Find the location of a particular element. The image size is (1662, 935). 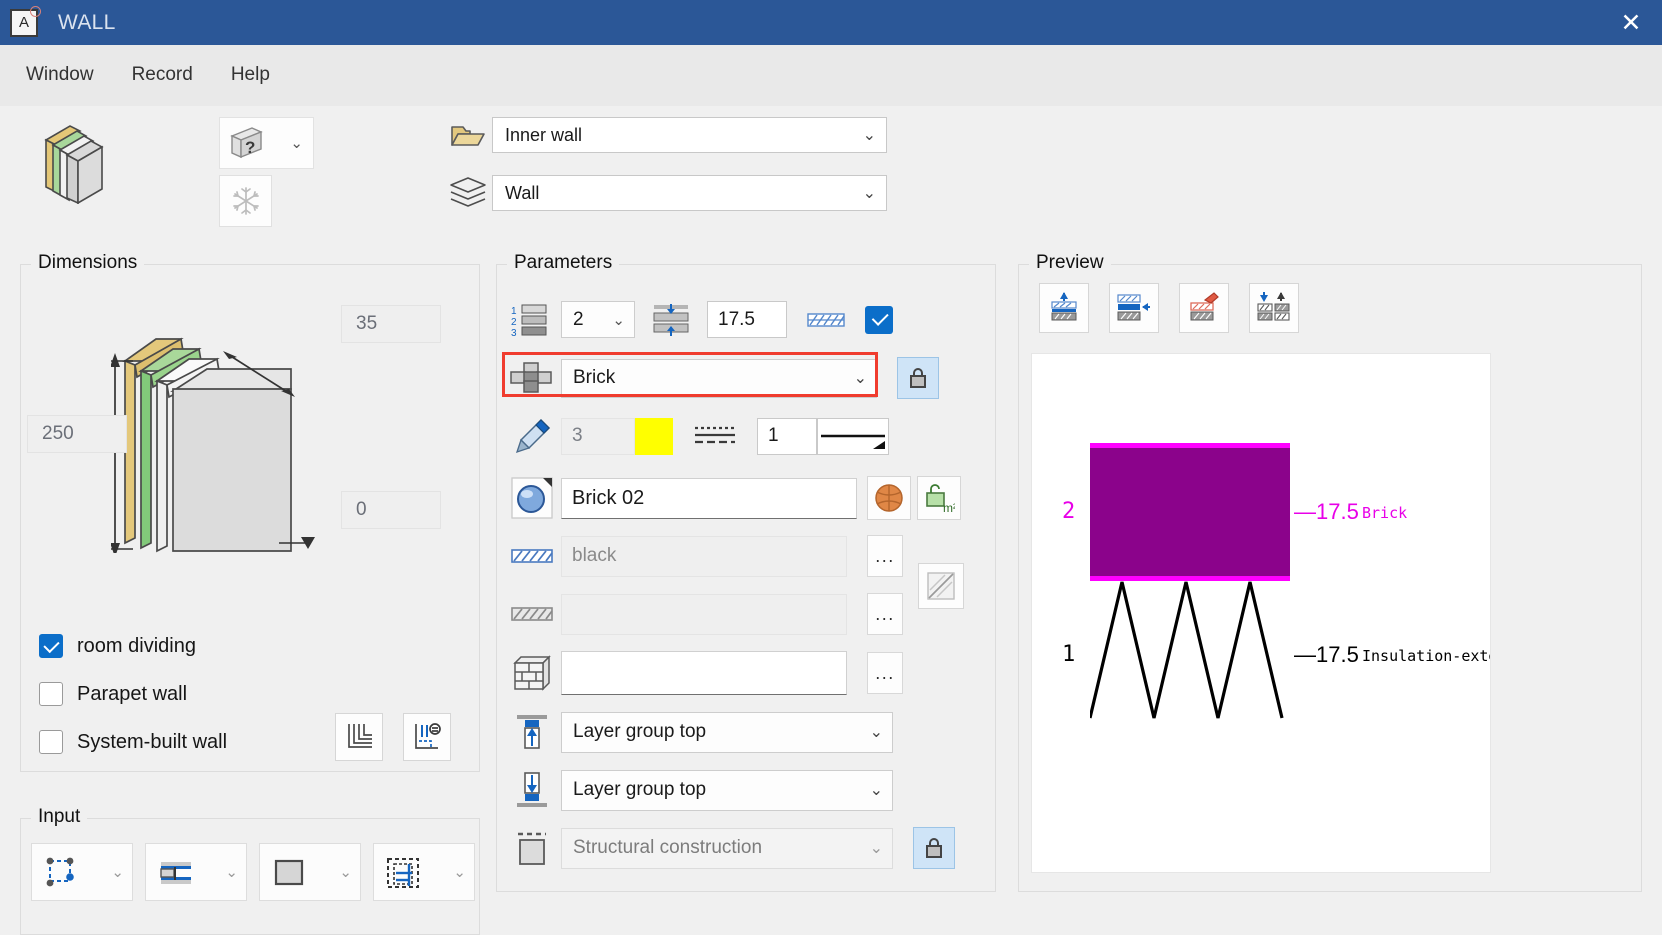

svg-text: 3 is located at coordinates (514, 332).